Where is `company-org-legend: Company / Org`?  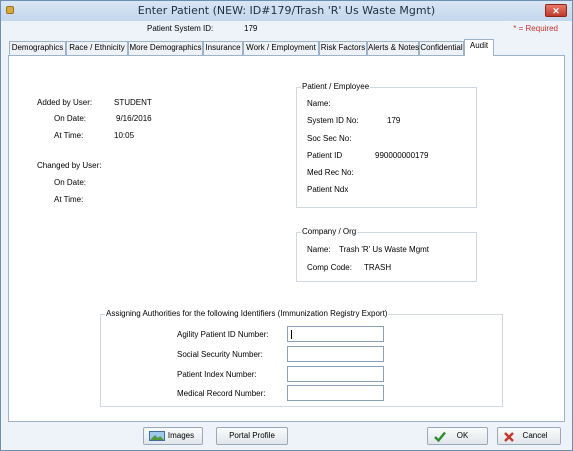 company-org-legend: Company / Org is located at coordinates (329, 231).